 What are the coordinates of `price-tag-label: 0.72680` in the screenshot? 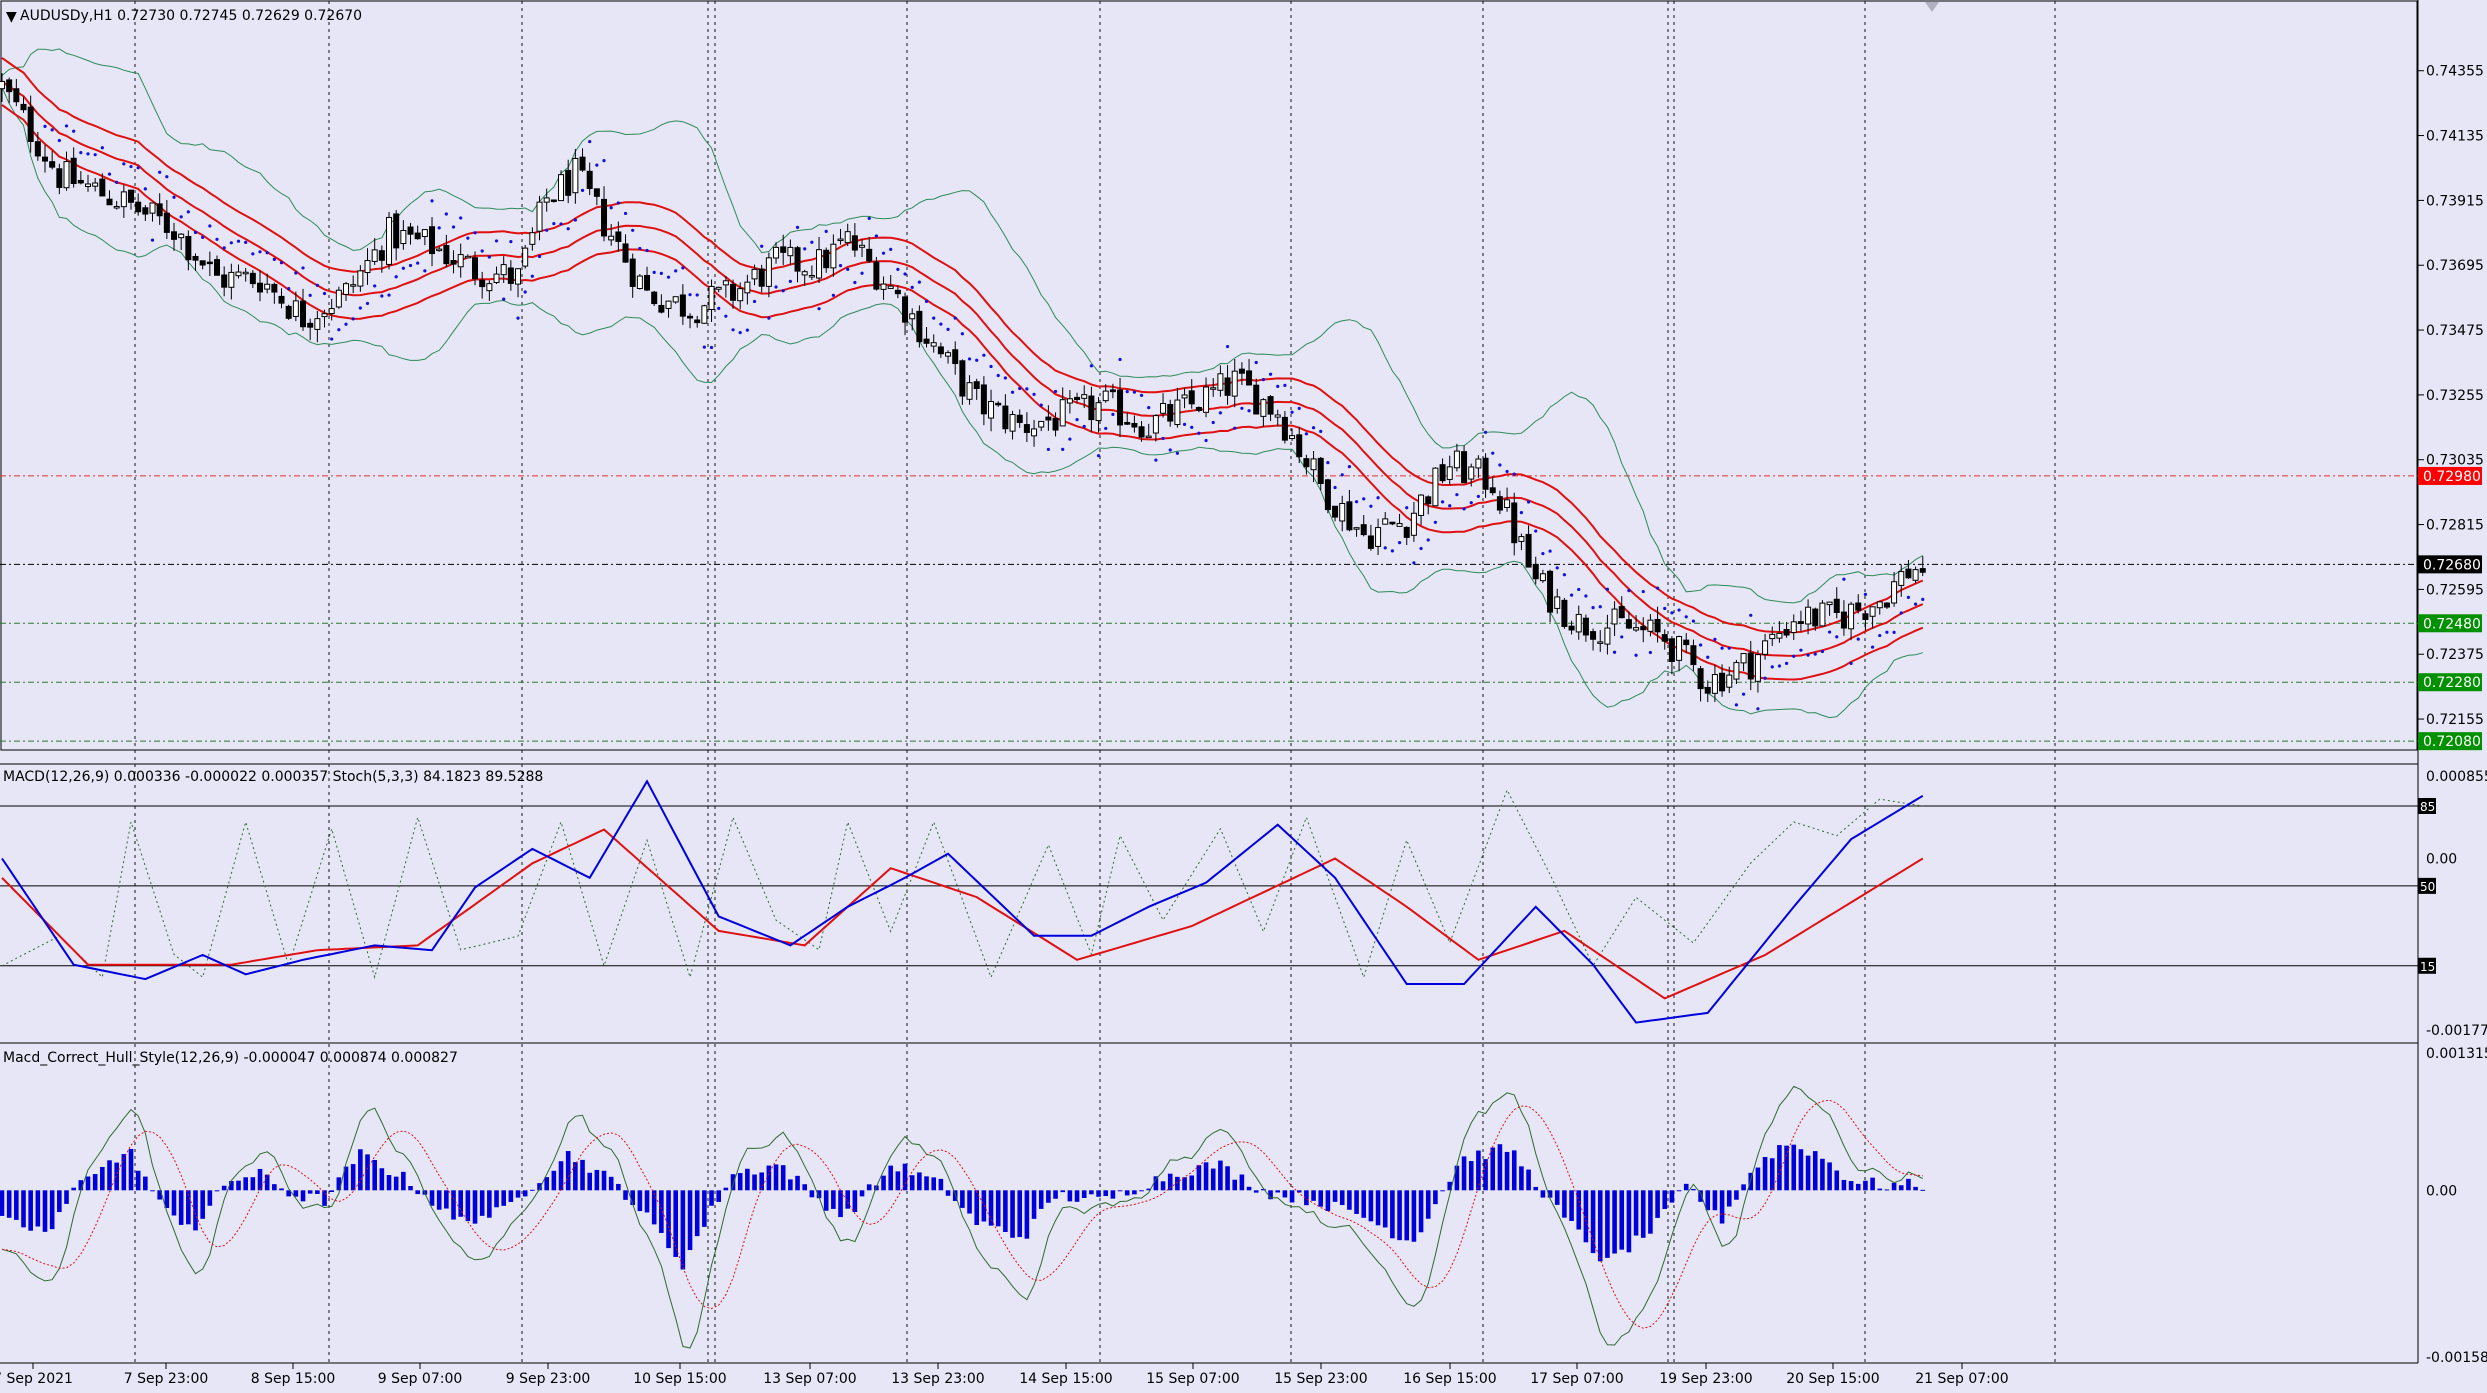 It's located at (2452, 565).